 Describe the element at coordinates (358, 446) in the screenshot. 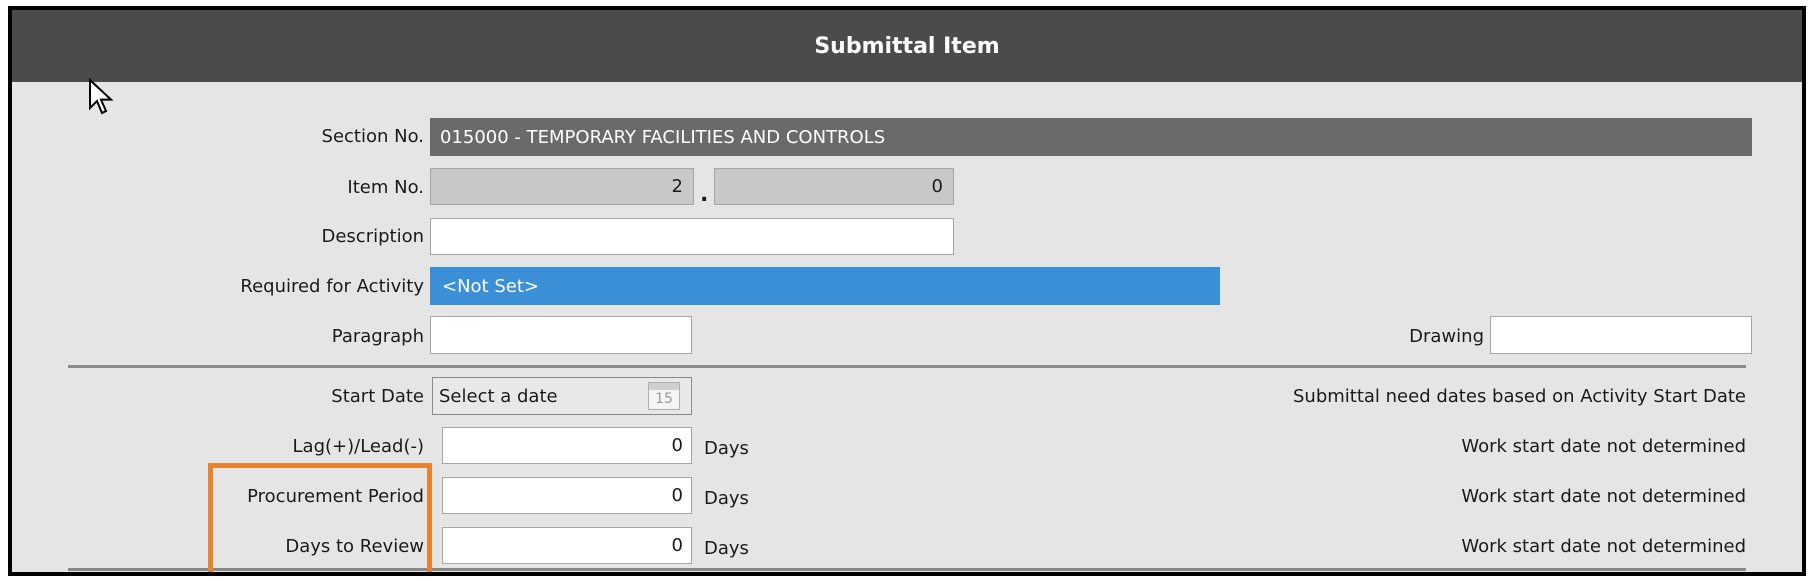

I see `lag-lead-label: Lag(+)/Lead(-)` at that location.